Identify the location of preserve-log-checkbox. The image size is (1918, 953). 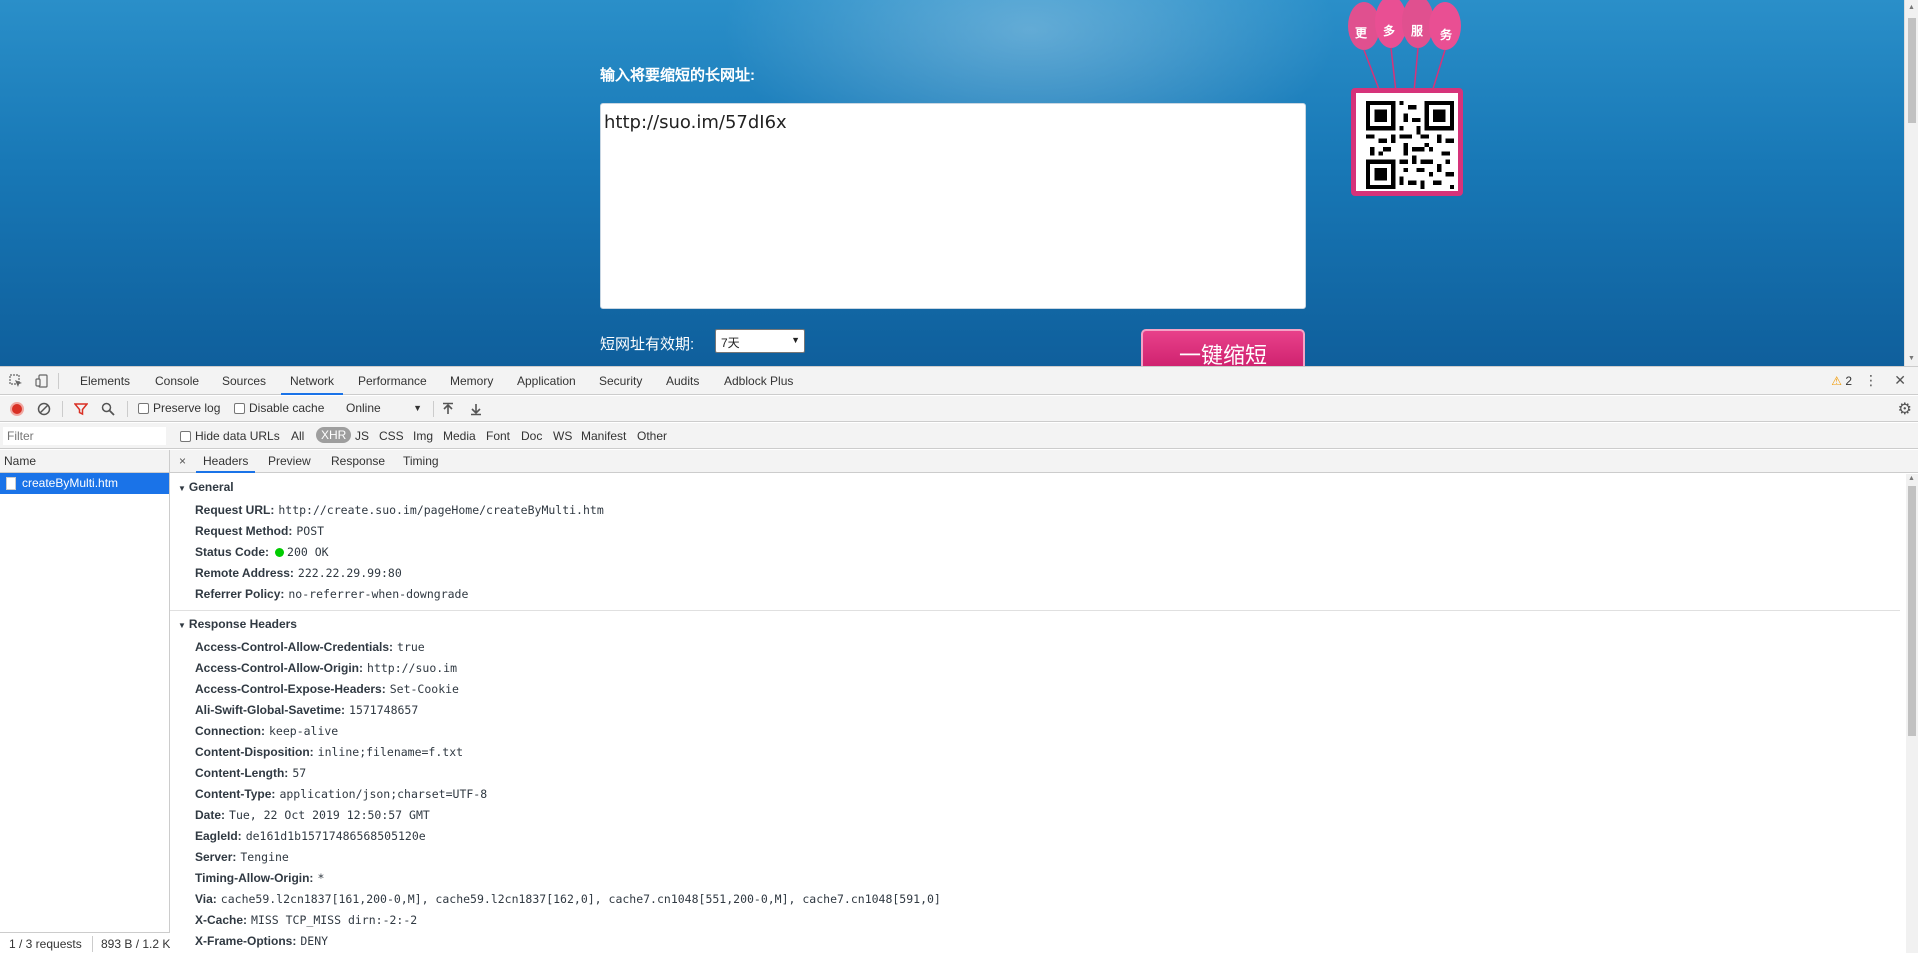
(143, 408).